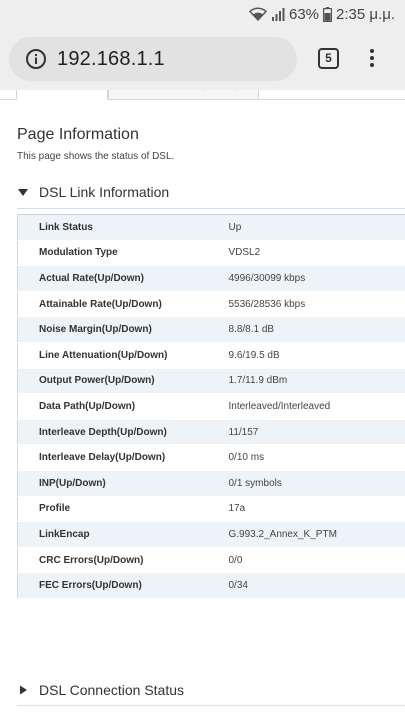 Image resolution: width=405 pixels, height=720 pixels. I want to click on row-value: Interleaved/Interleaved, so click(316, 406).